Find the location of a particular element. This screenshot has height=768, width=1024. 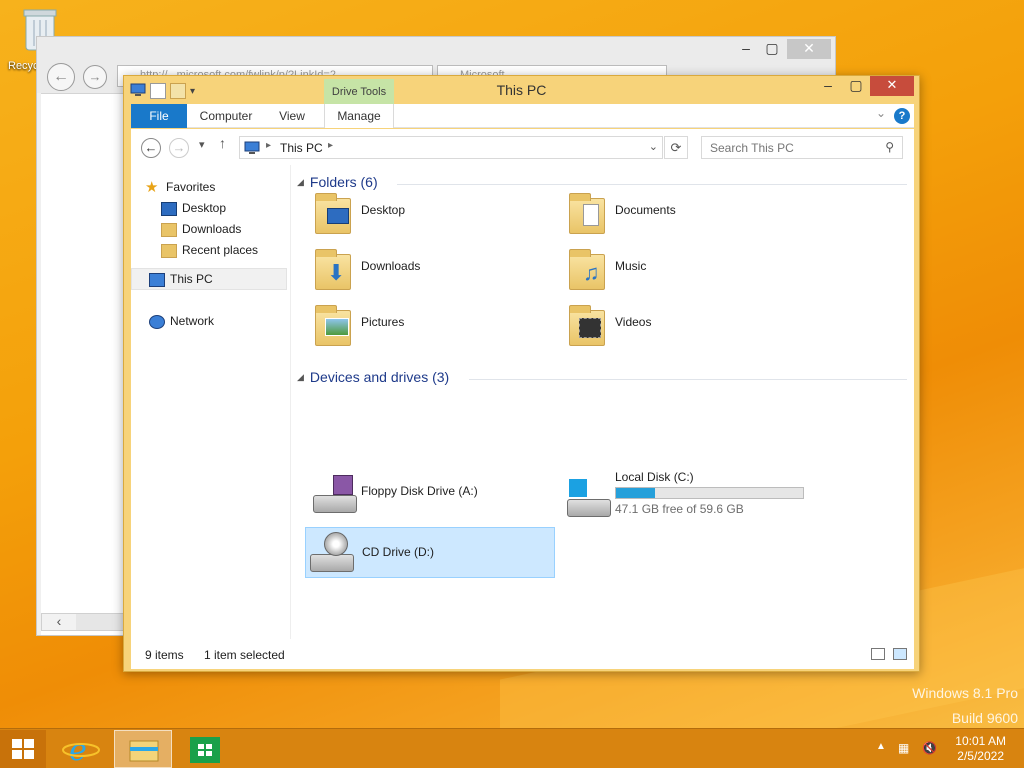

search-placeholder: Search This PC is located at coordinates (752, 148).